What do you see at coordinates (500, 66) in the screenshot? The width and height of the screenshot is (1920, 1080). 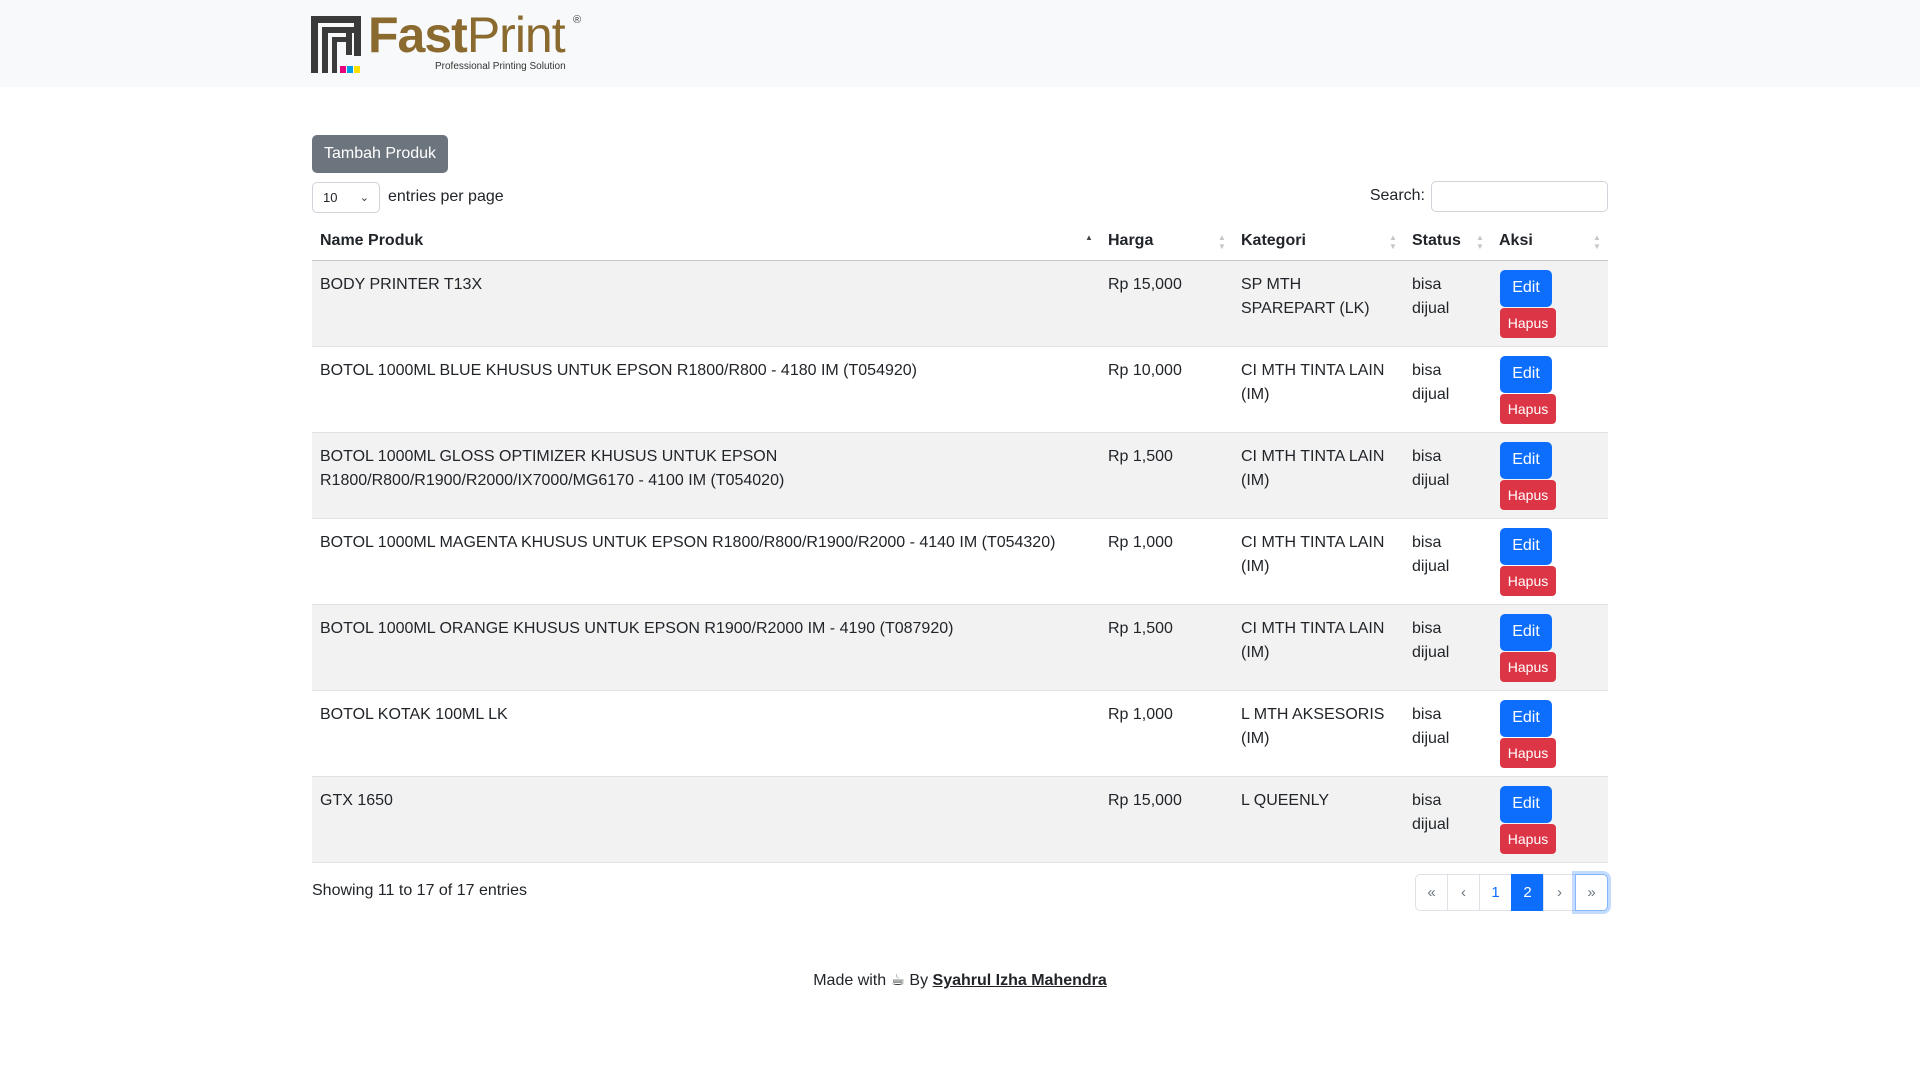 I see `logo-tagline: Professional Printing Solution` at bounding box center [500, 66].